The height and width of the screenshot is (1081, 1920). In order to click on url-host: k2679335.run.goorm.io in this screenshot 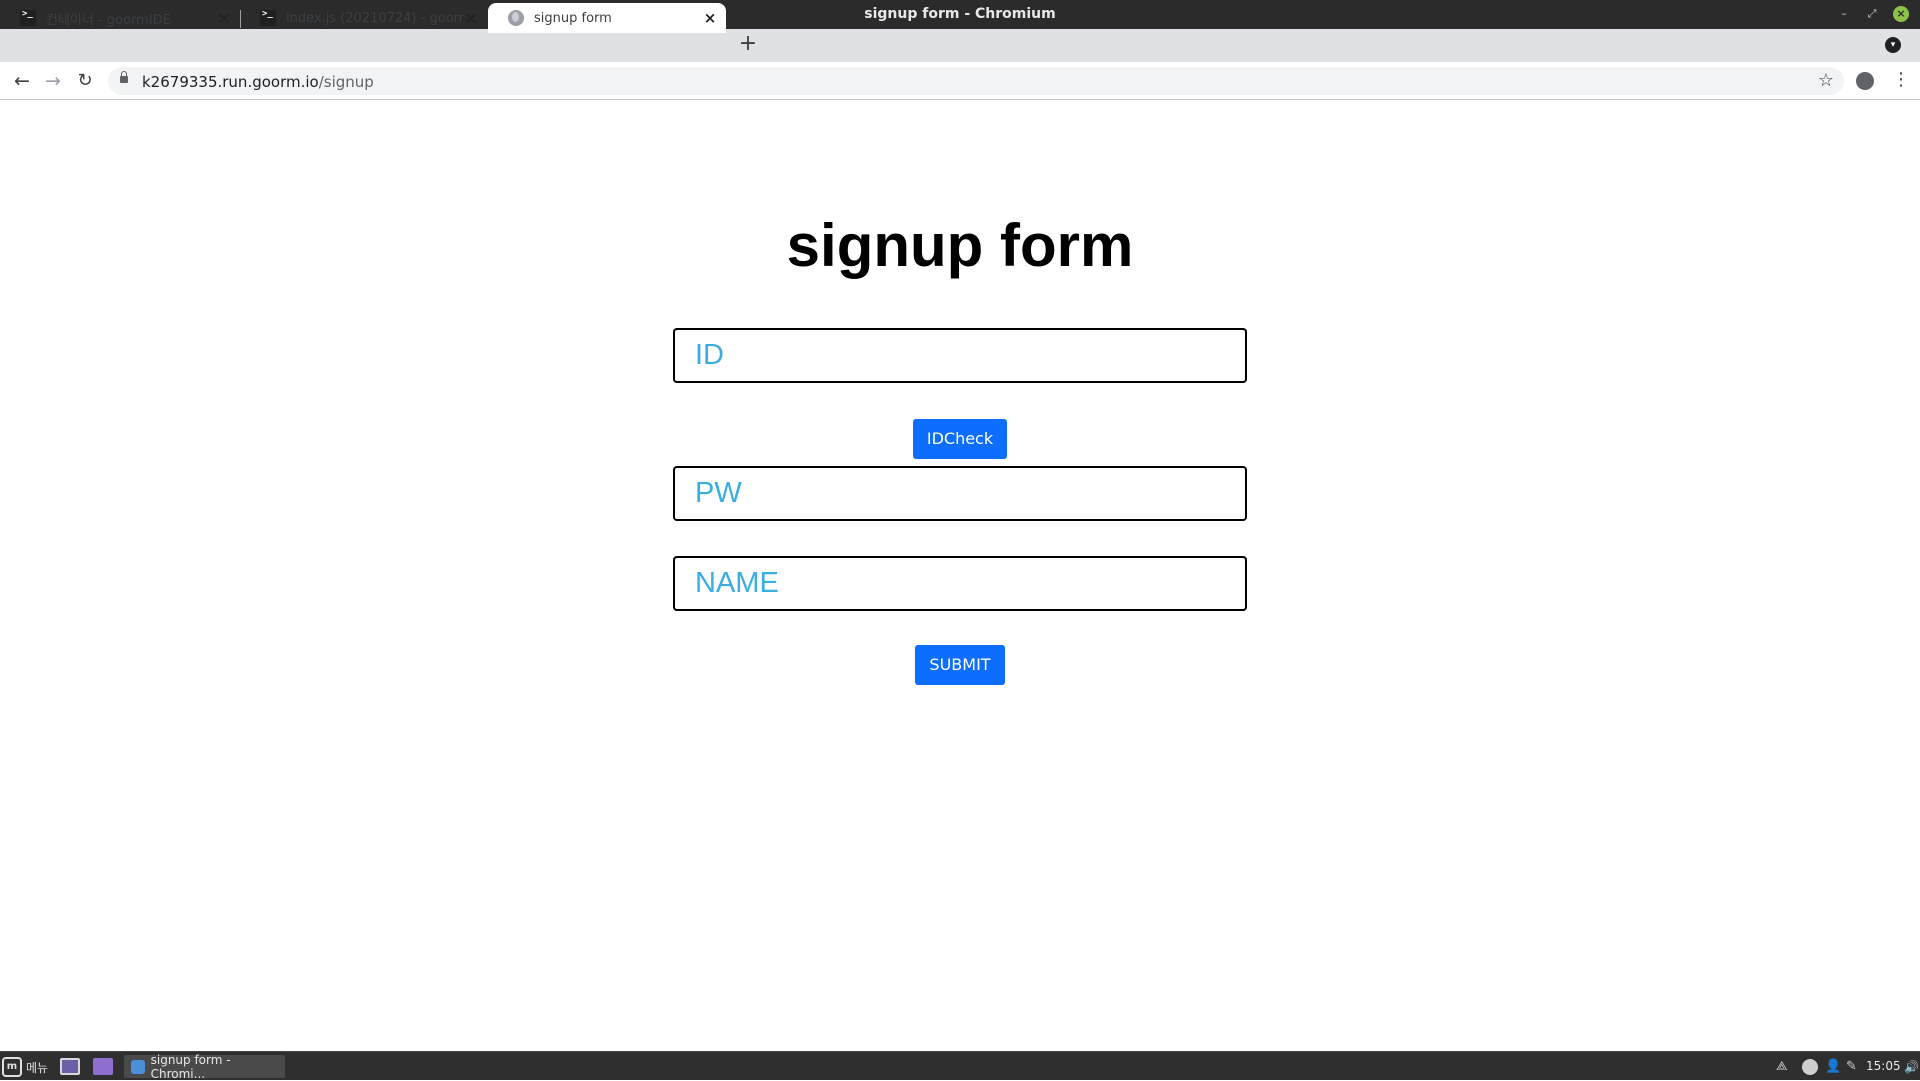, I will do `click(230, 82)`.